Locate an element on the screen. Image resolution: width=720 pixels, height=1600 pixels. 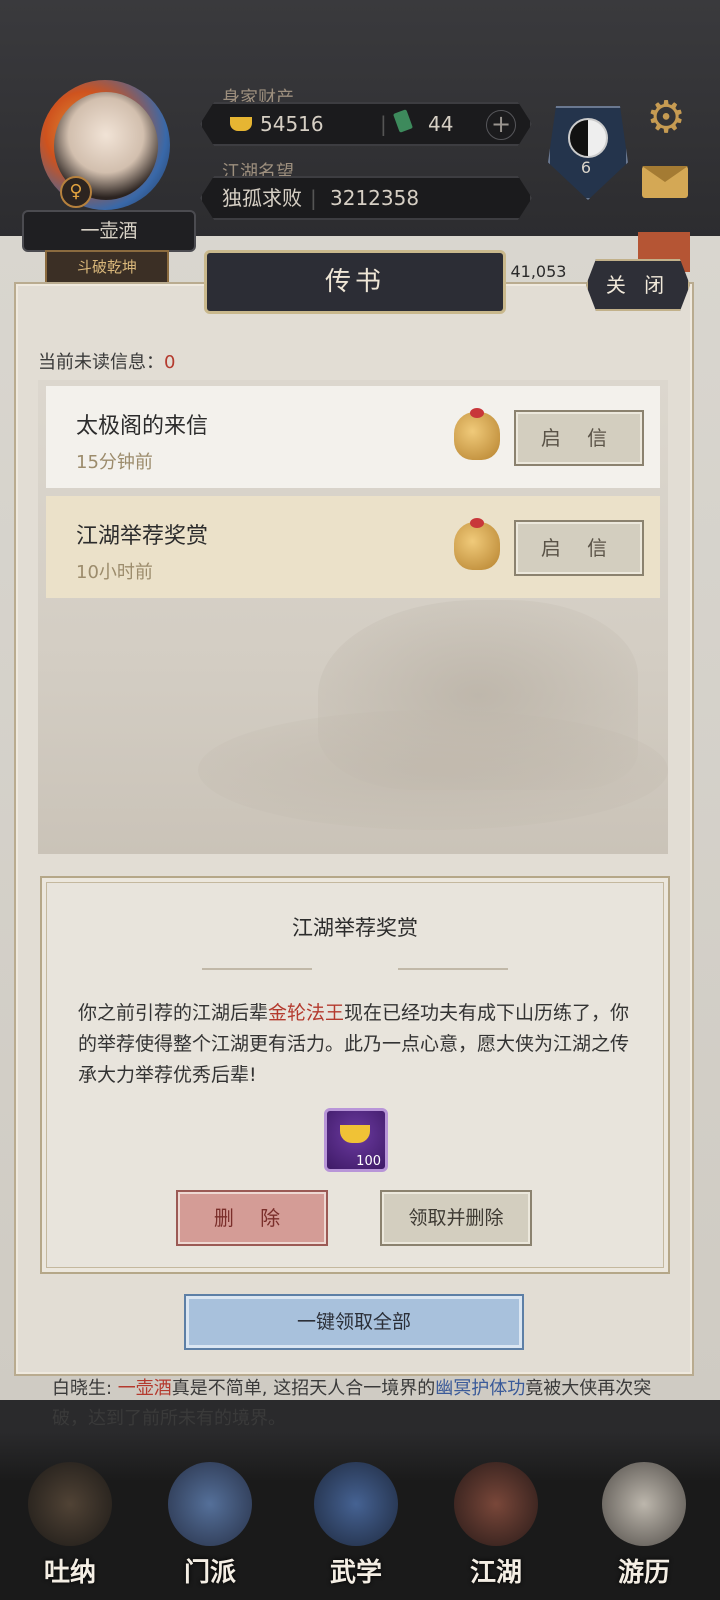
delete-button: 删 除 is located at coordinates (252, 1218).